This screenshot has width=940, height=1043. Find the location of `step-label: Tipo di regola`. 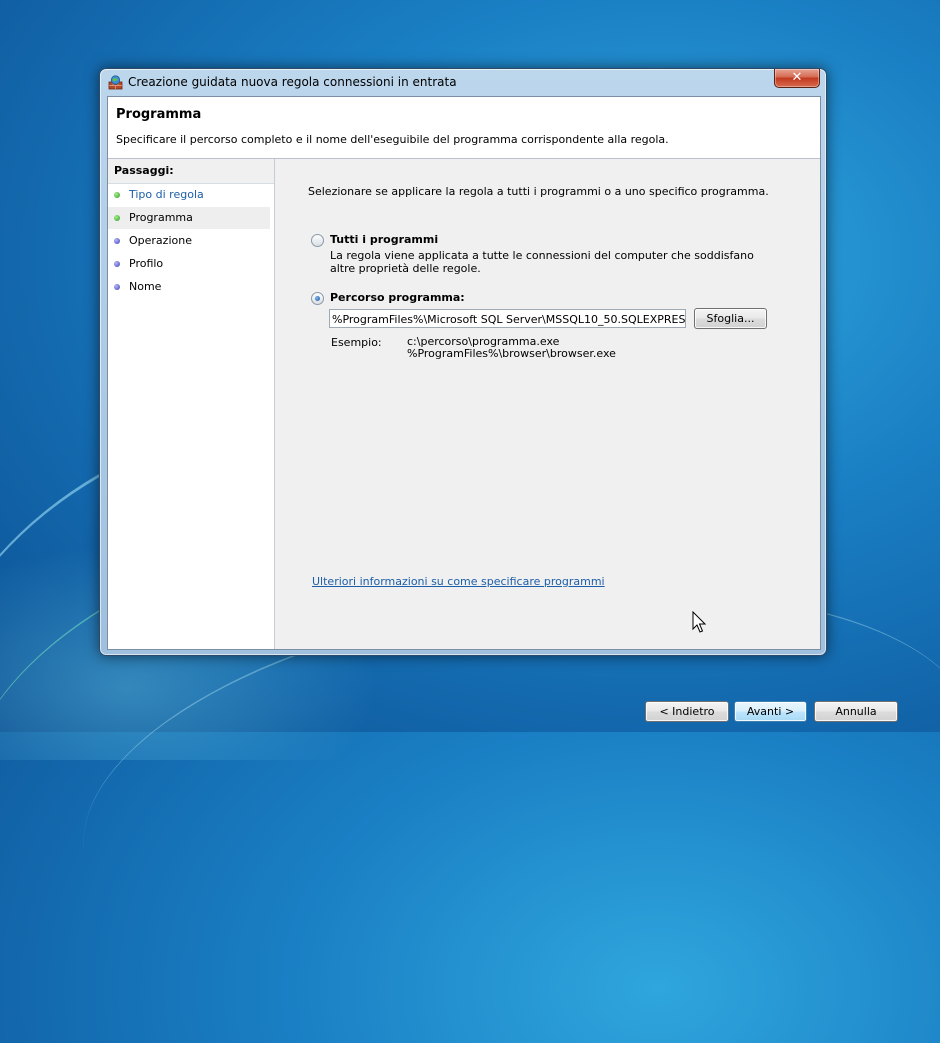

step-label: Tipo di regola is located at coordinates (166, 194).